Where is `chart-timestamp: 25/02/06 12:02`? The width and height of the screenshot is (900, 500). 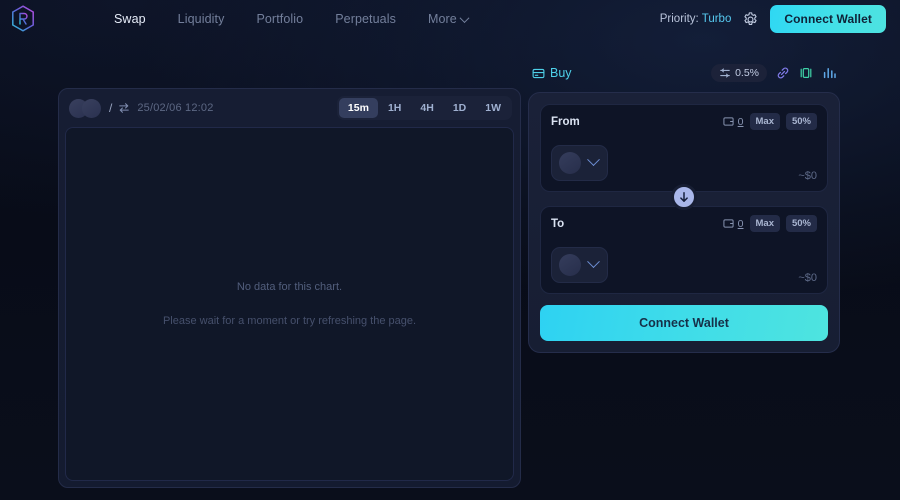 chart-timestamp: 25/02/06 12:02 is located at coordinates (175, 108).